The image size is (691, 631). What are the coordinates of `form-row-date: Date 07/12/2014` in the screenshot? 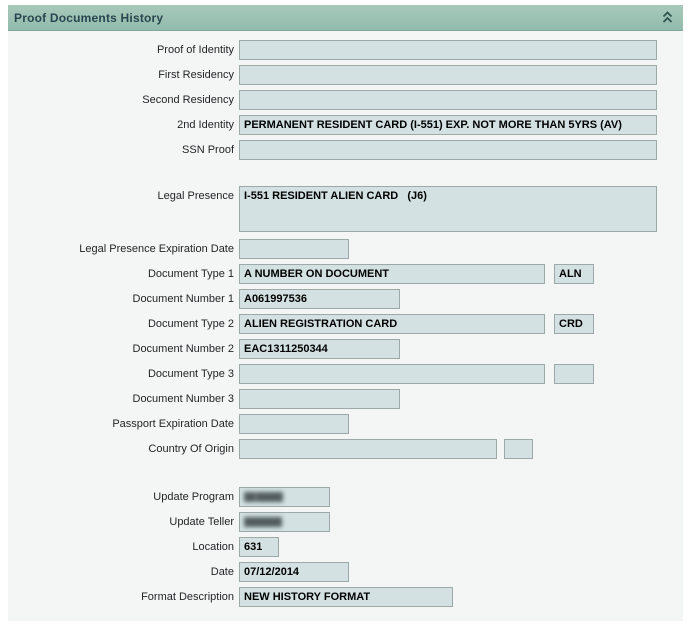 It's located at (345, 572).